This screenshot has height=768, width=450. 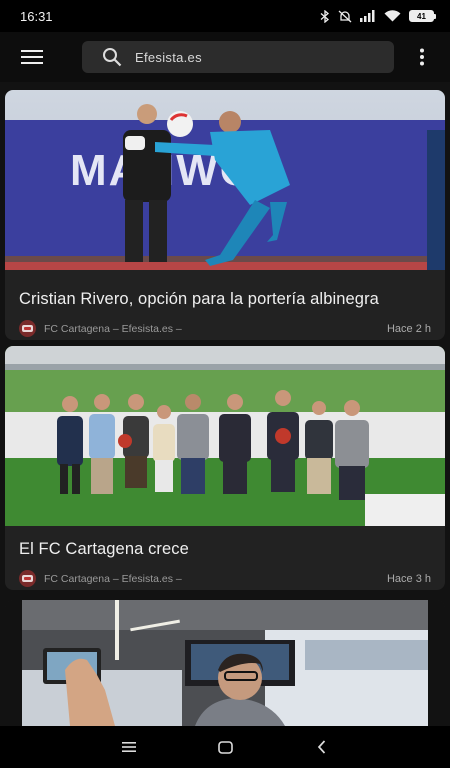 I want to click on more-options-button, so click(x=422, y=57).